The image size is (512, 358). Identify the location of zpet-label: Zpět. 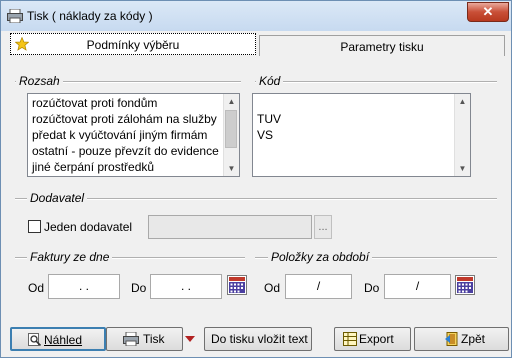
(473, 339).